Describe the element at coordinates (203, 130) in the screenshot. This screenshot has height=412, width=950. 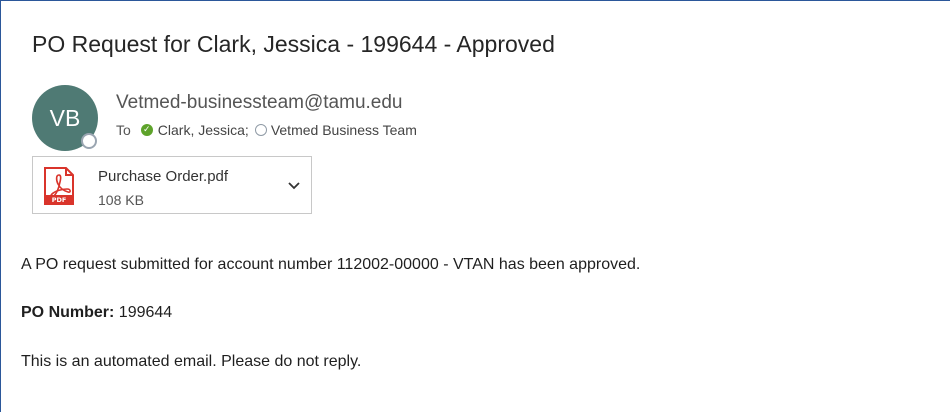
I see `recipient-name: Clark, Jessica;` at that location.